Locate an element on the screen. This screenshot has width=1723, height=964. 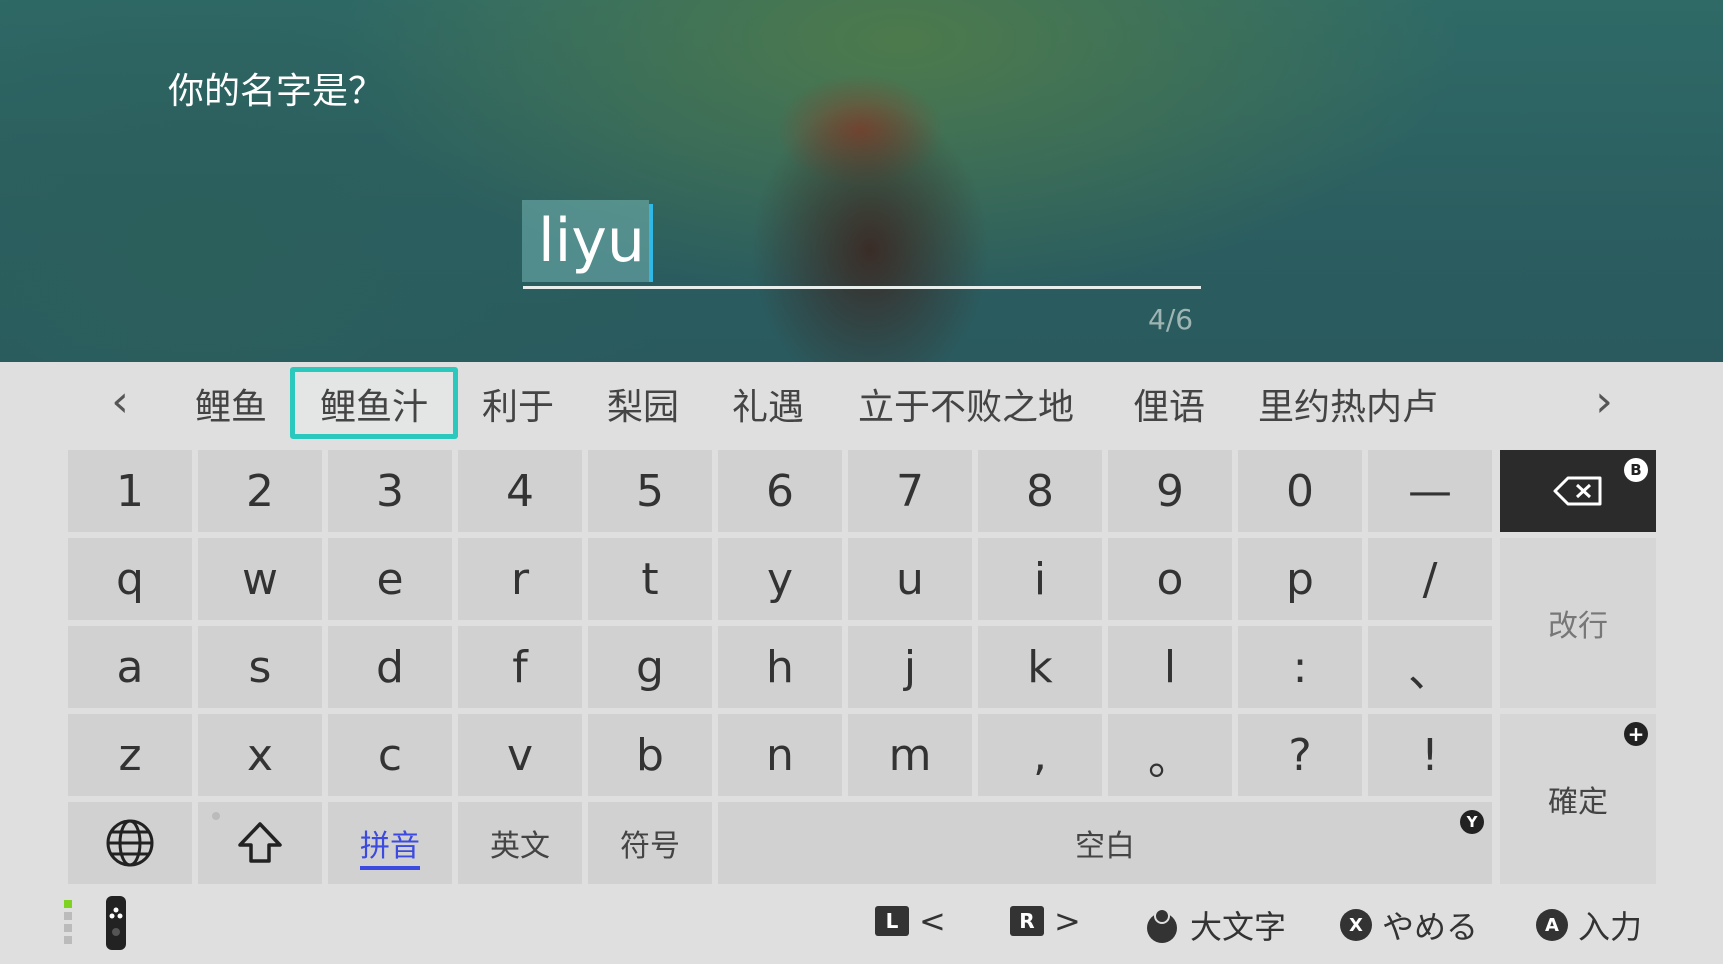
name-input-value: liyu is located at coordinates (585, 241).